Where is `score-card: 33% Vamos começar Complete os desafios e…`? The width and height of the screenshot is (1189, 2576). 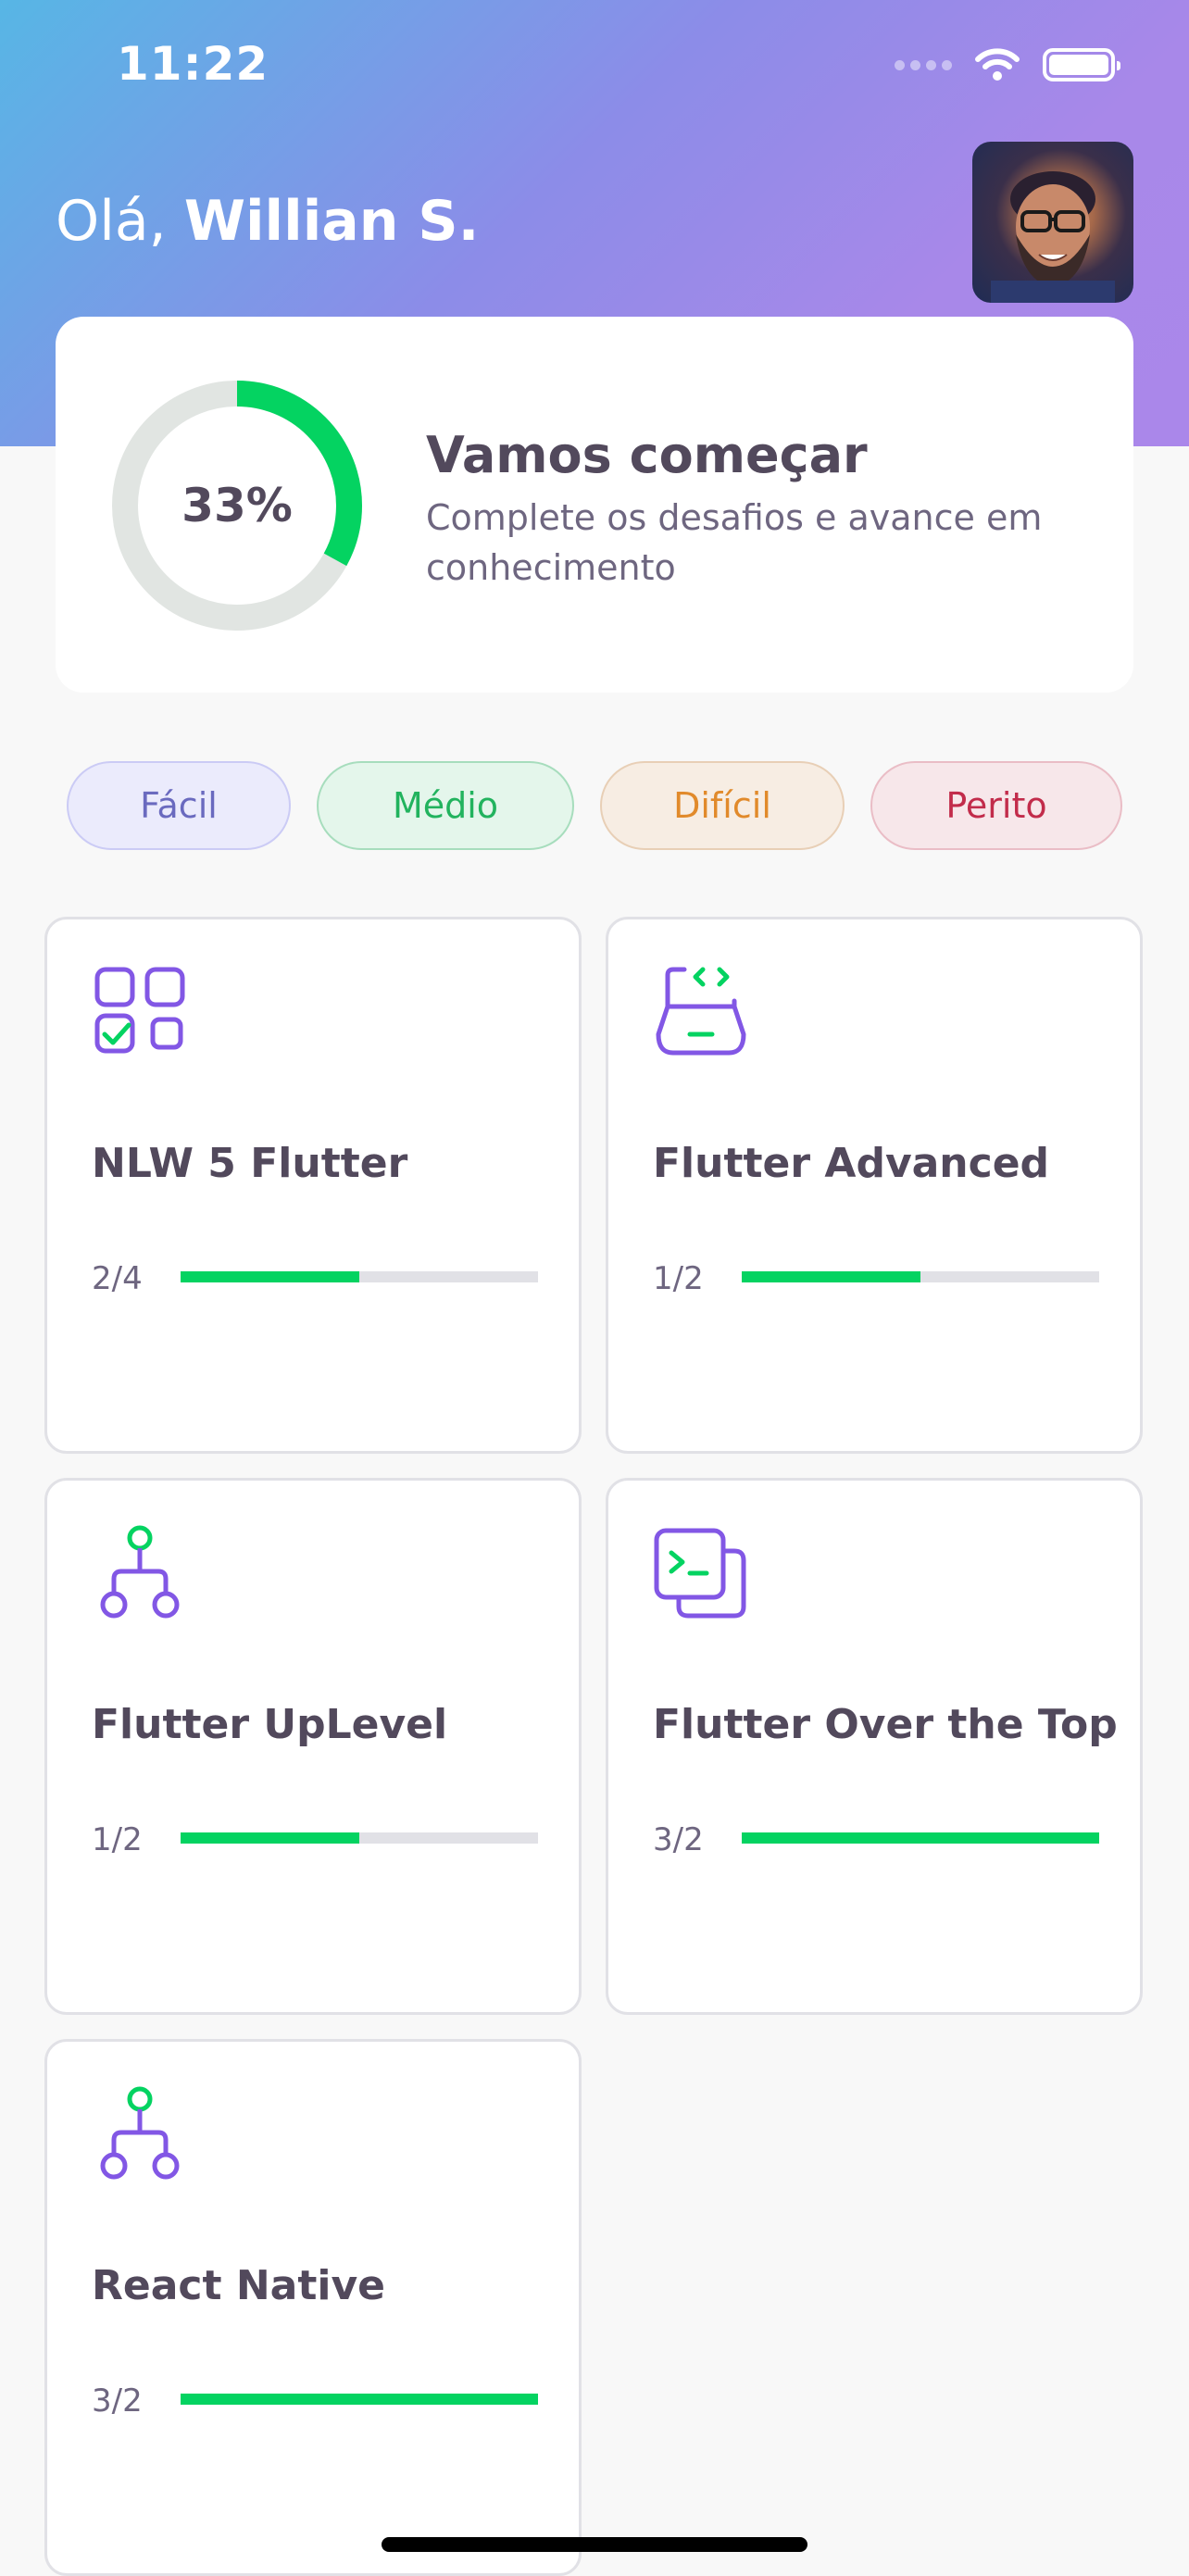 score-card: 33% Vamos começar Complete os desafios e… is located at coordinates (594, 505).